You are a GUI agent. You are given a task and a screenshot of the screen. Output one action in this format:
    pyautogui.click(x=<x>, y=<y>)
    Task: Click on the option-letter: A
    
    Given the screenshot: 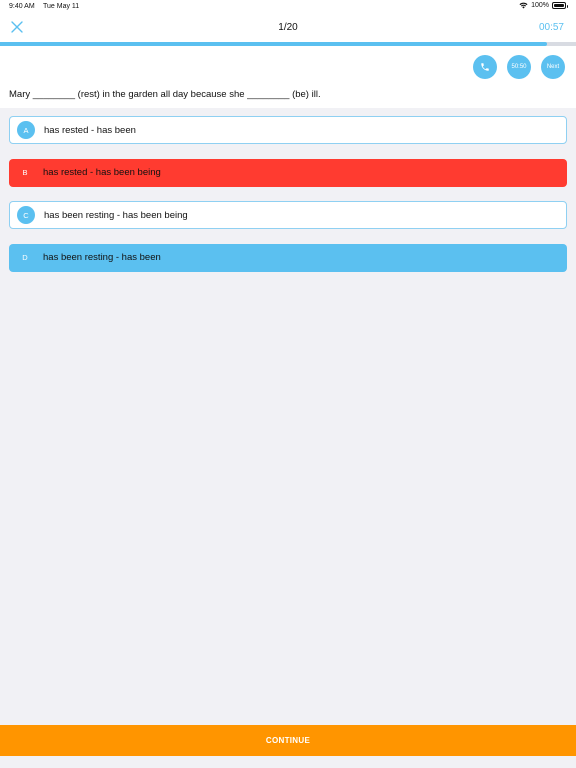 What is the action you would take?
    pyautogui.click(x=26, y=130)
    